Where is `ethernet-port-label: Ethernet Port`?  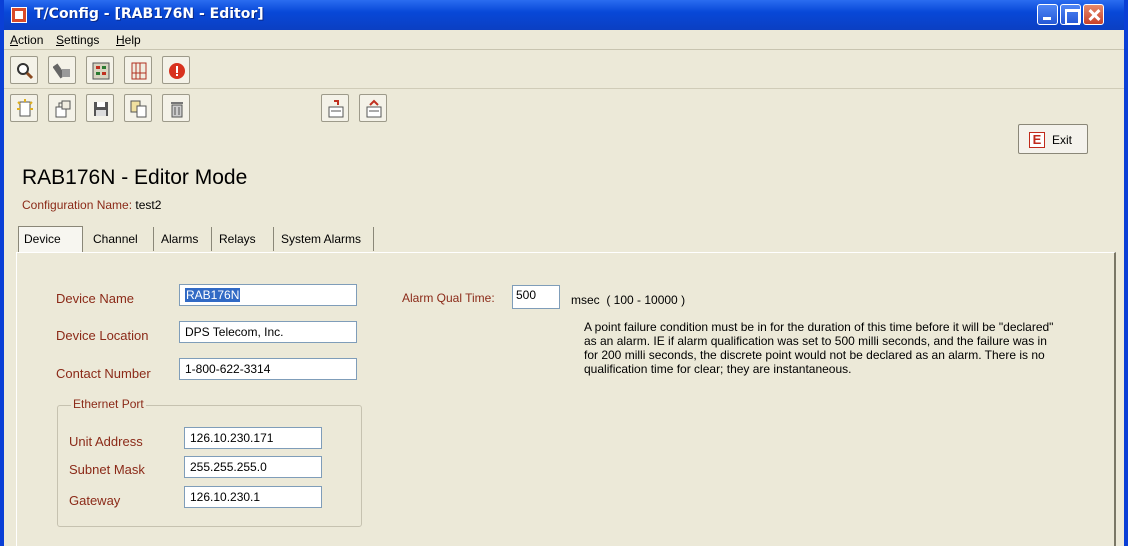 ethernet-port-label: Ethernet Port is located at coordinates (108, 404).